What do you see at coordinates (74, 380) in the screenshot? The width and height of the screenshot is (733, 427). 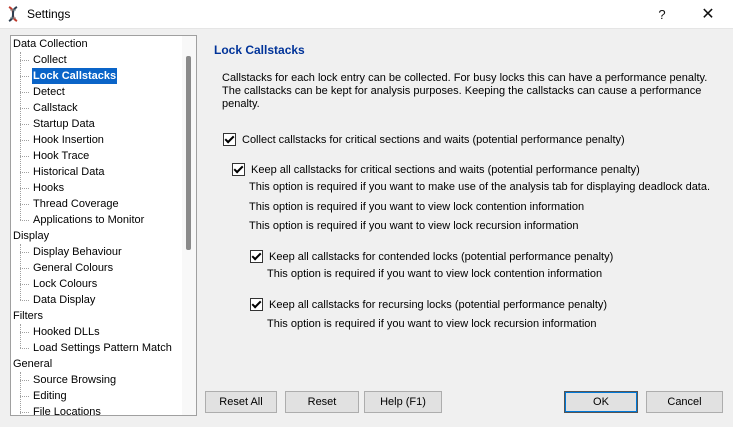 I see `tree-item: Source Browsing` at bounding box center [74, 380].